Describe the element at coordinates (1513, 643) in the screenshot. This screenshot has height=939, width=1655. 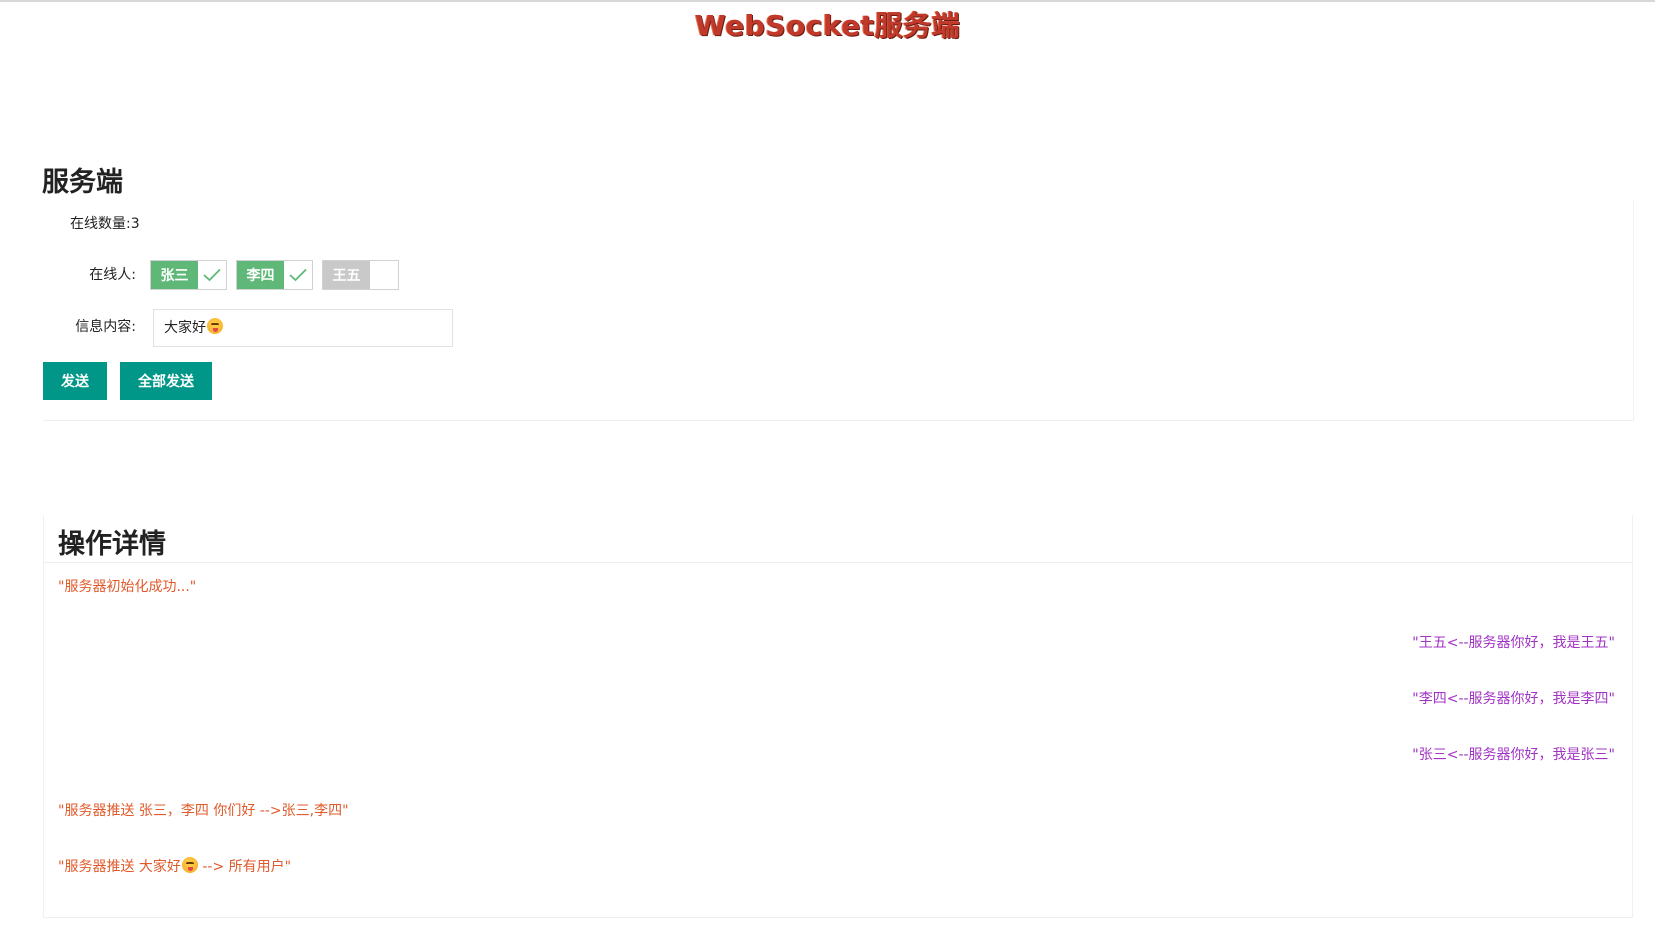
I see `log-entry: "王五<--服务器你好，我是王五"` at that location.